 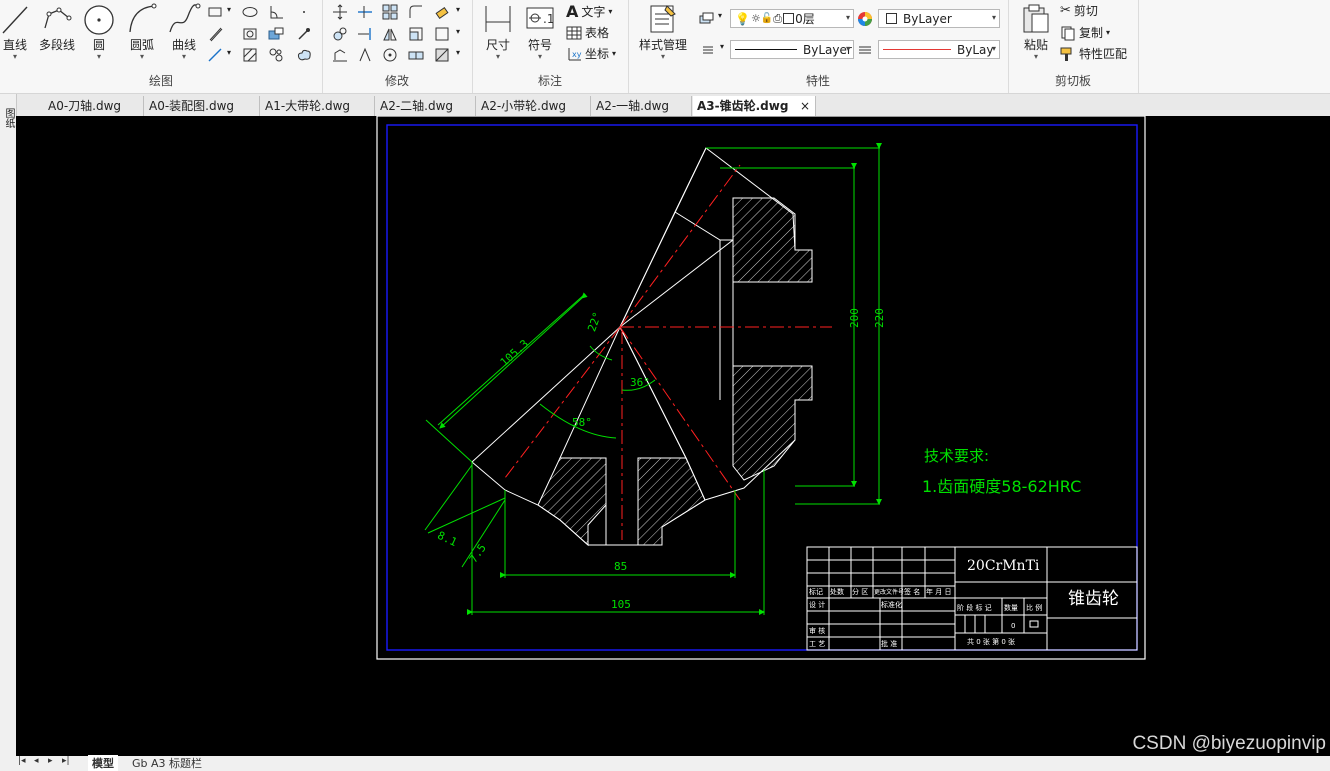 What do you see at coordinates (184, 31) in the screenshot?
I see `curve-tool: 曲线 ▾` at bounding box center [184, 31].